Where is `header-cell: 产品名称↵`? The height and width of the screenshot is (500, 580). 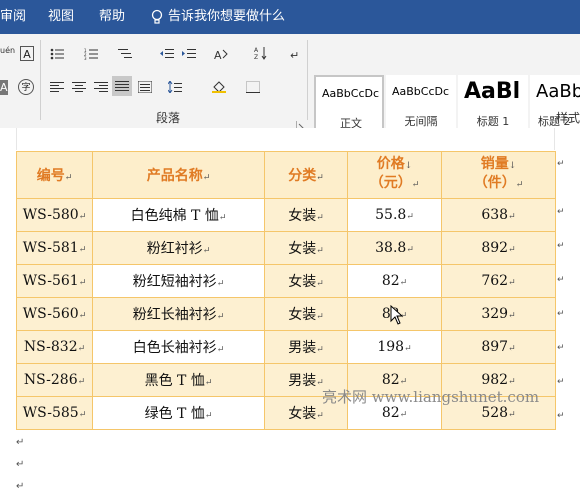
header-cell: 产品名称↵ is located at coordinates (178, 175).